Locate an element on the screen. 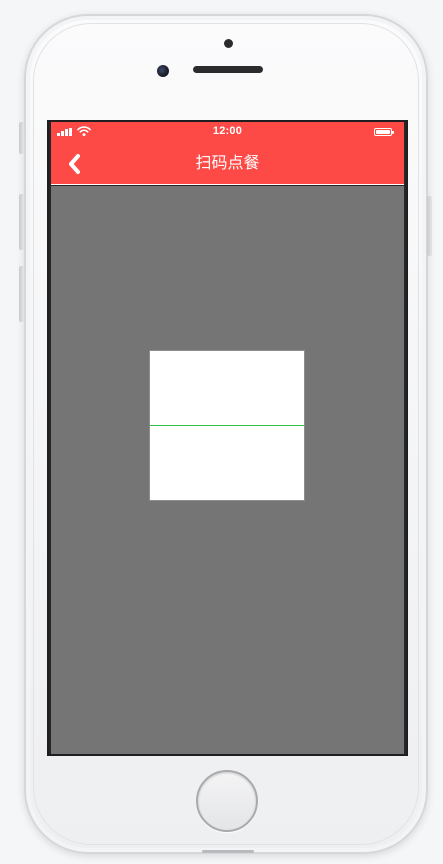 The width and height of the screenshot is (443, 864). home-button is located at coordinates (227, 801).